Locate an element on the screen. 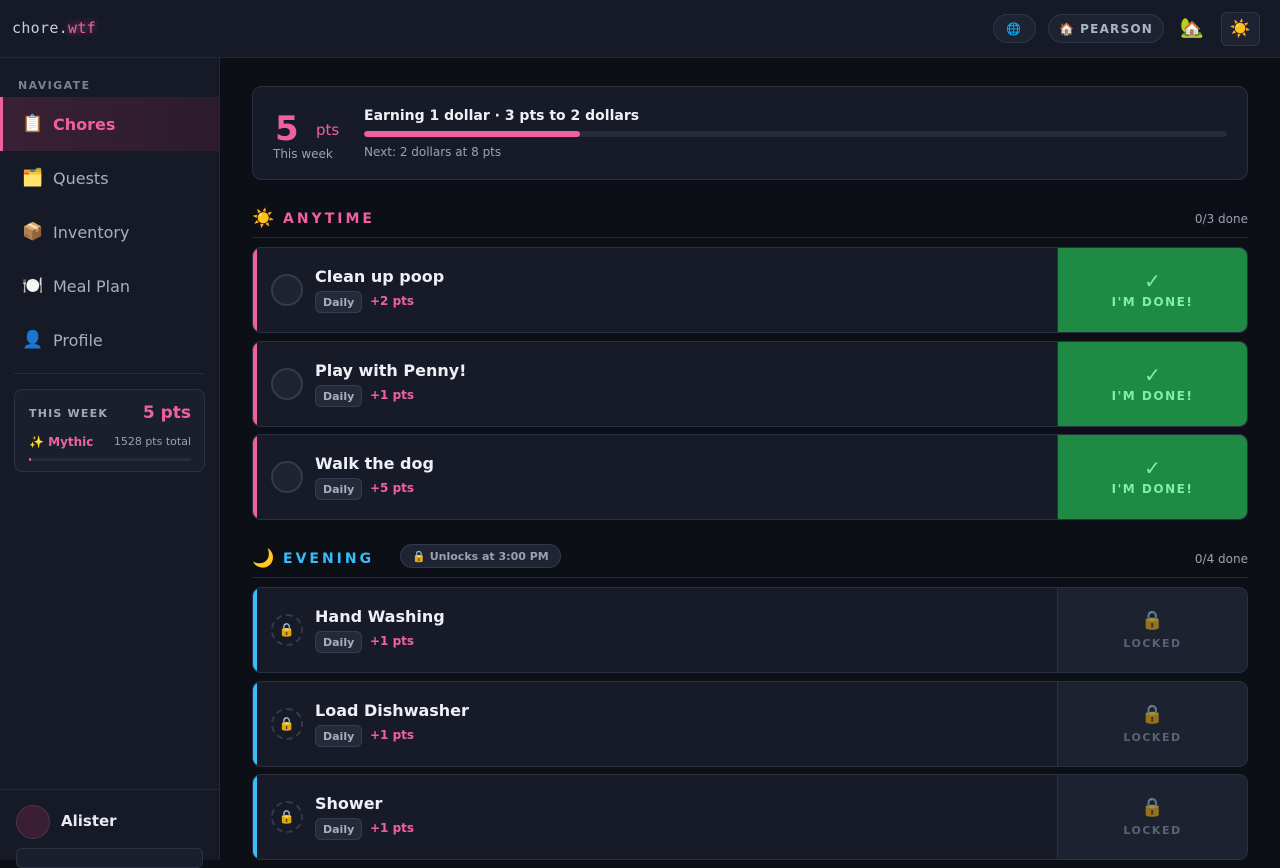  user-footer: Alister is located at coordinates (109, 828).